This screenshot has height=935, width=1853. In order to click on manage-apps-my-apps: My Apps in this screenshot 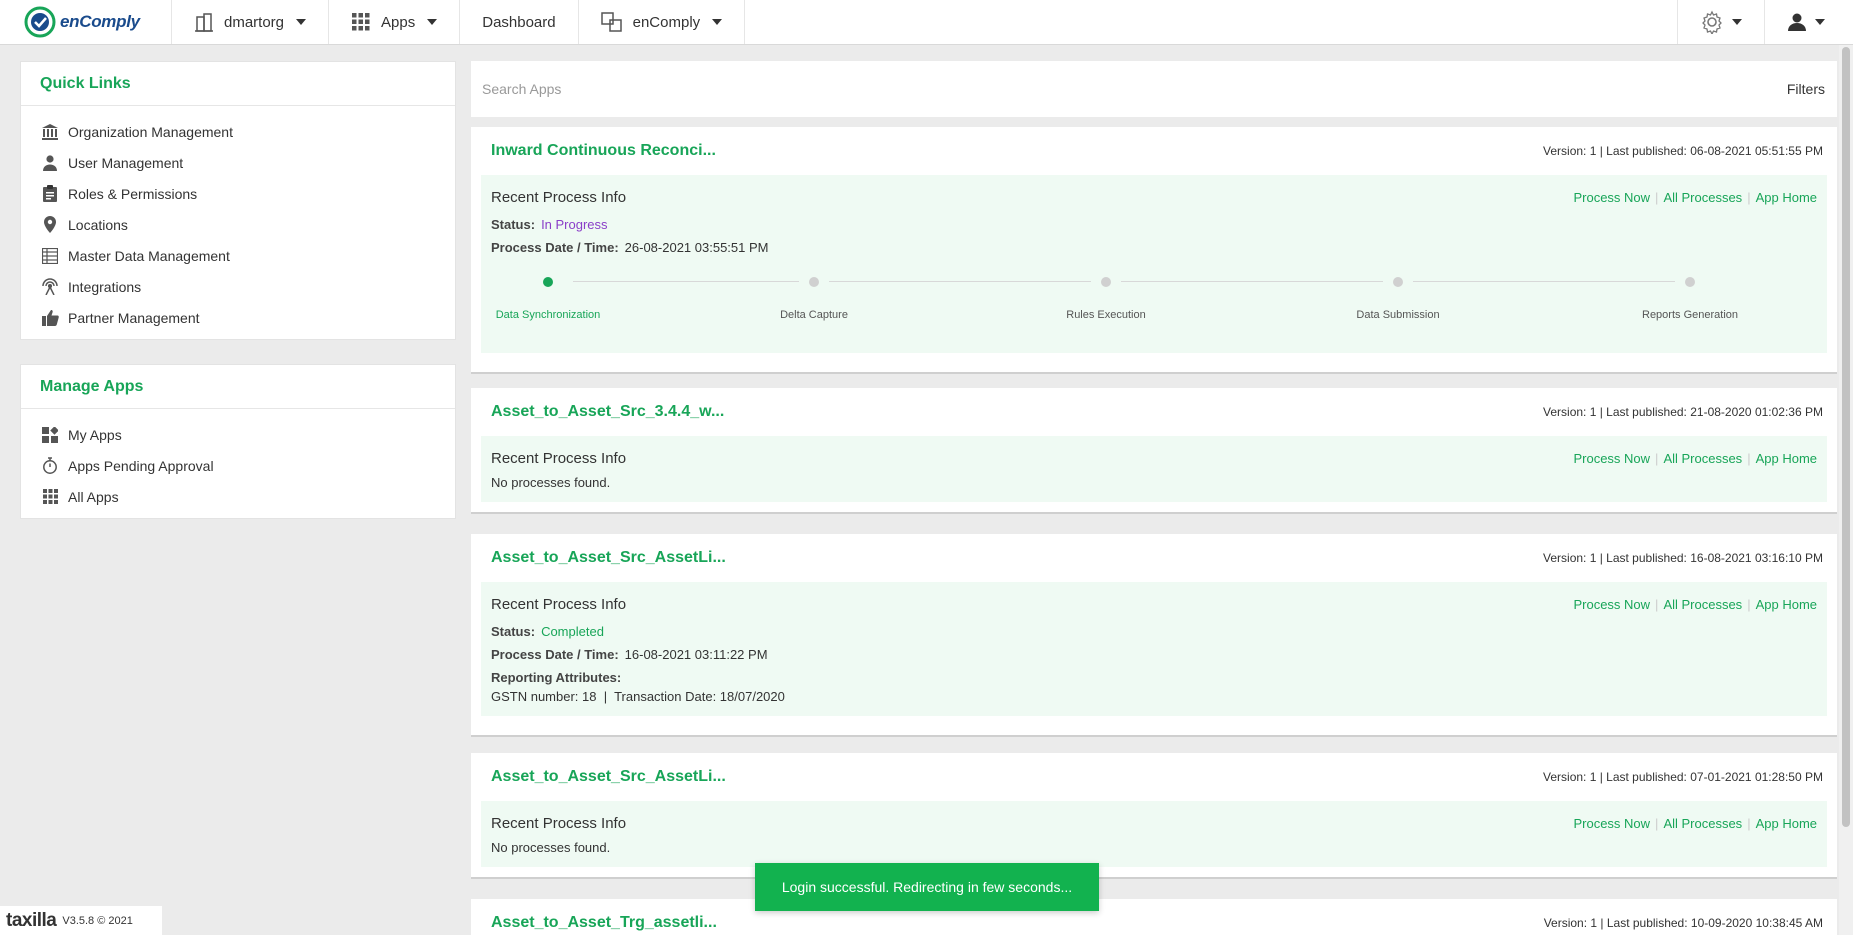, I will do `click(238, 434)`.